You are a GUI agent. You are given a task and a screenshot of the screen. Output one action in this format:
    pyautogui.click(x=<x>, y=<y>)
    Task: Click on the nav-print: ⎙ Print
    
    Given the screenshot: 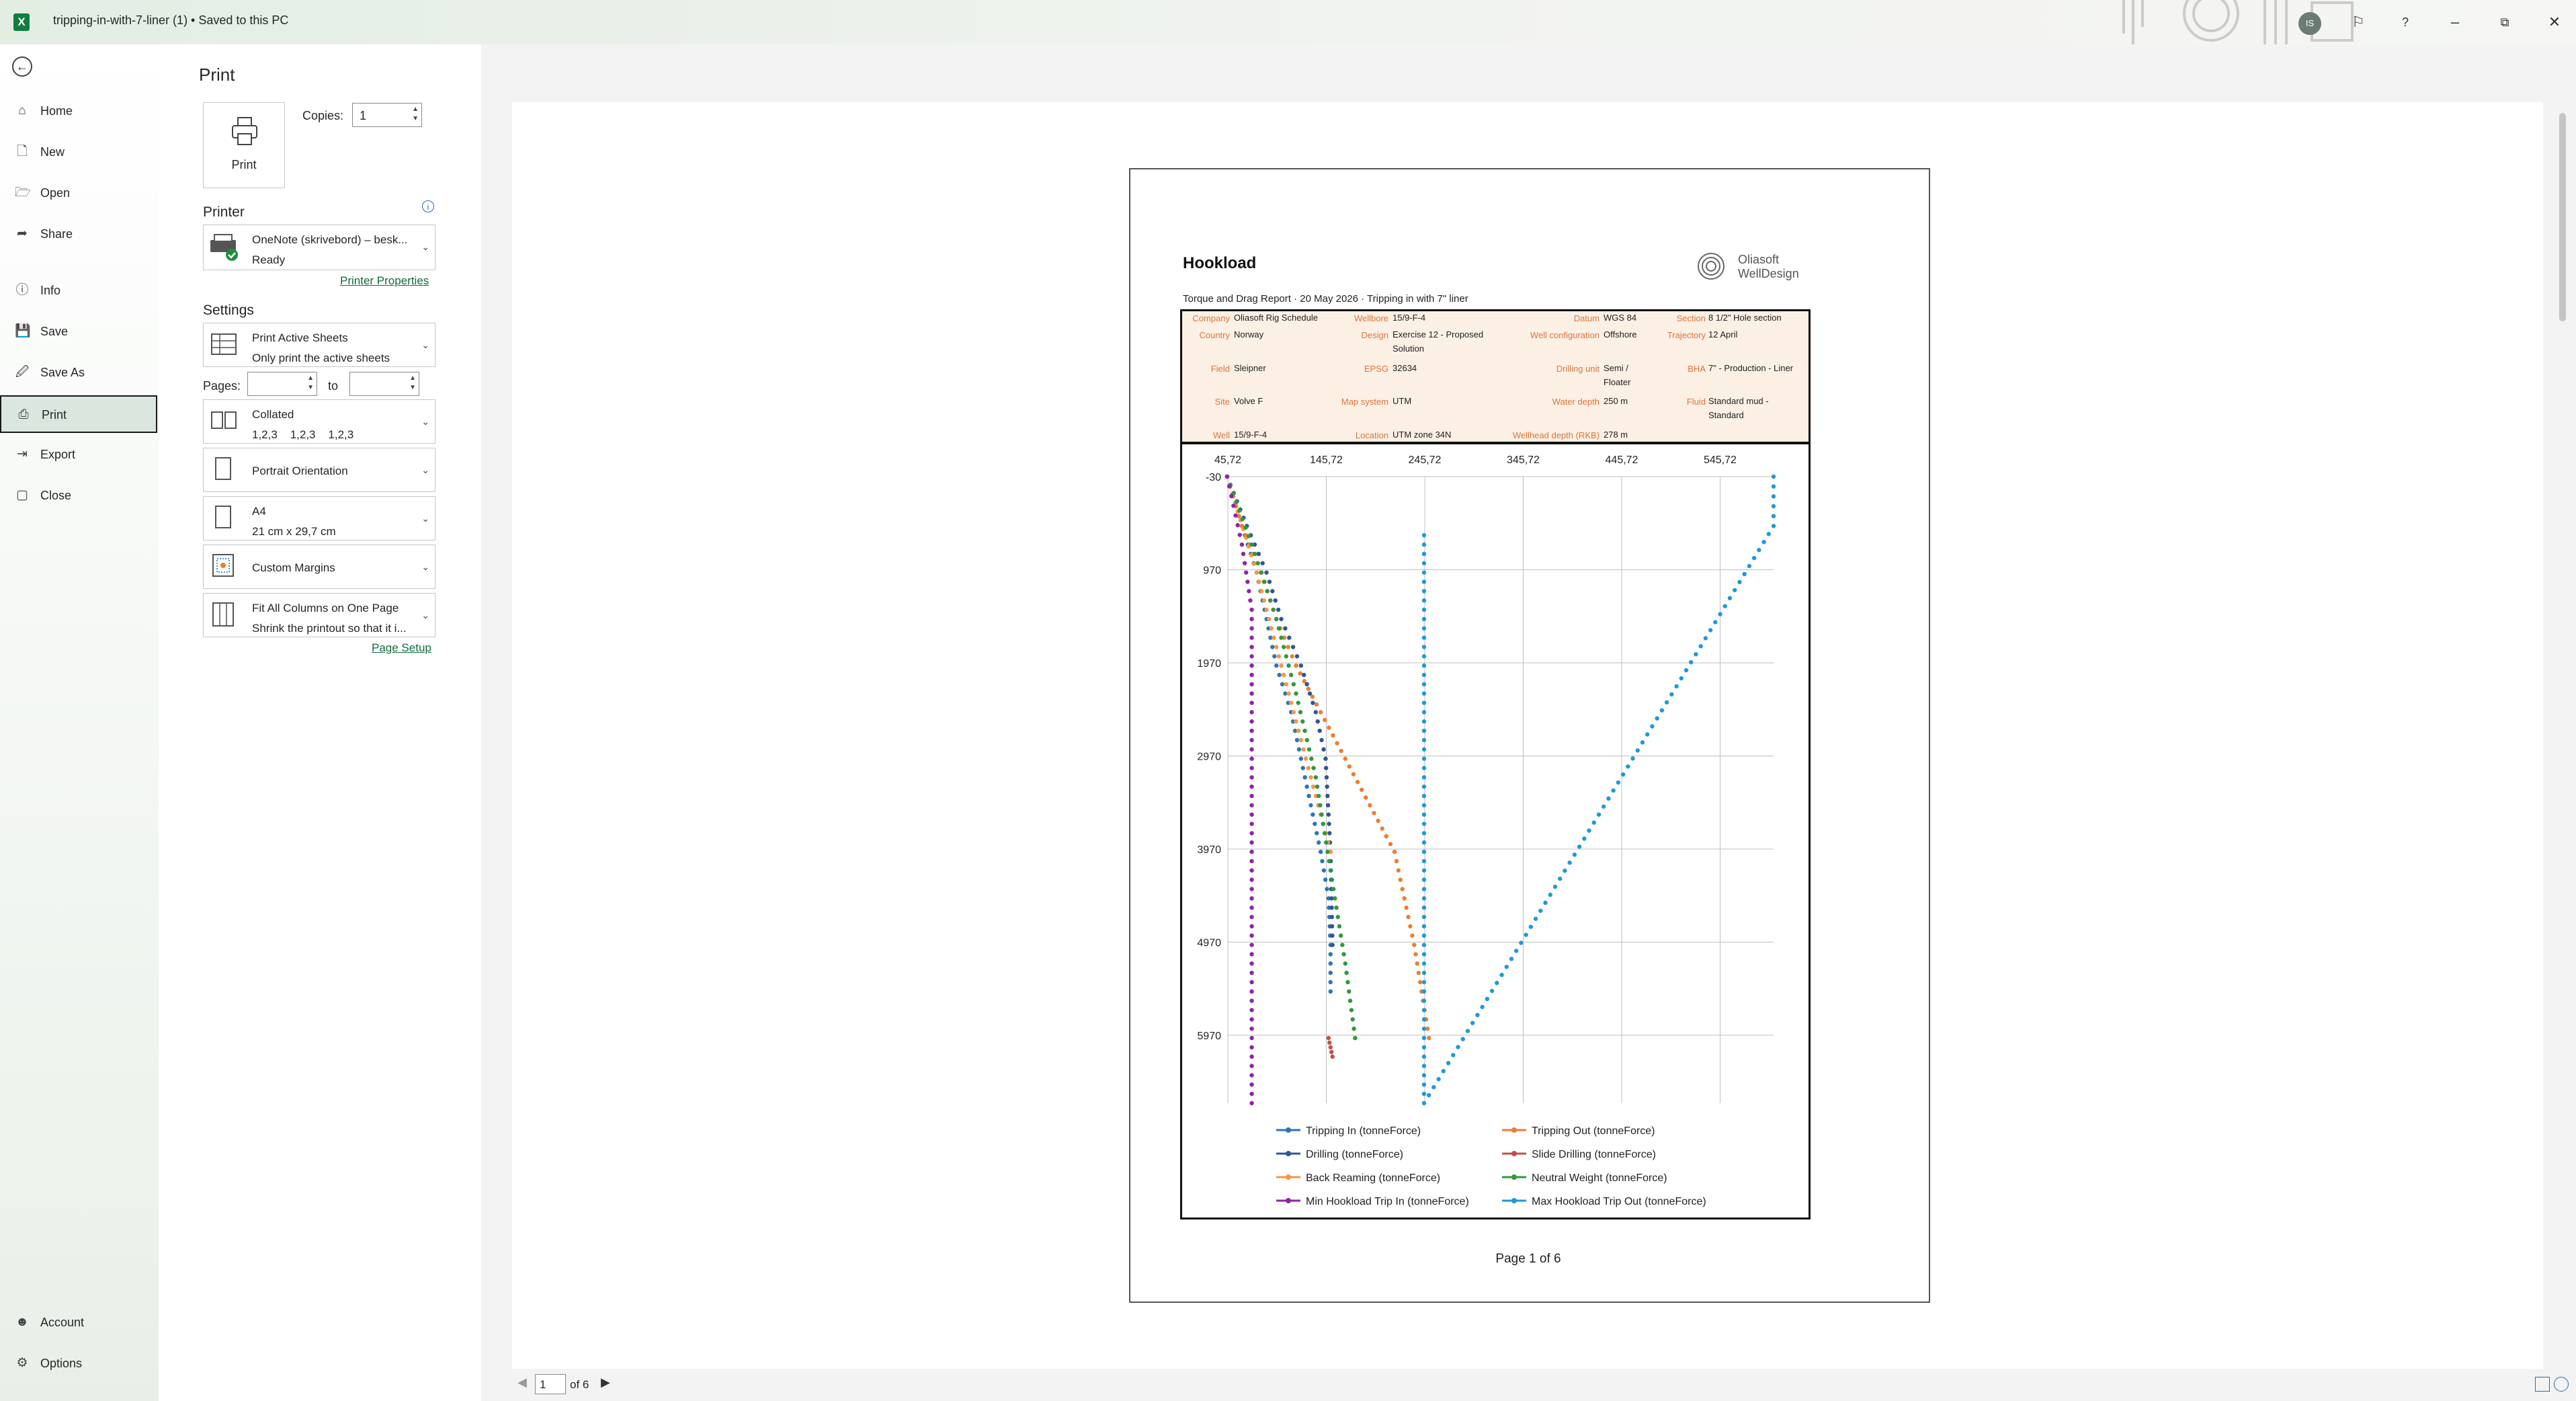 What is the action you would take?
    pyautogui.click(x=78, y=414)
    